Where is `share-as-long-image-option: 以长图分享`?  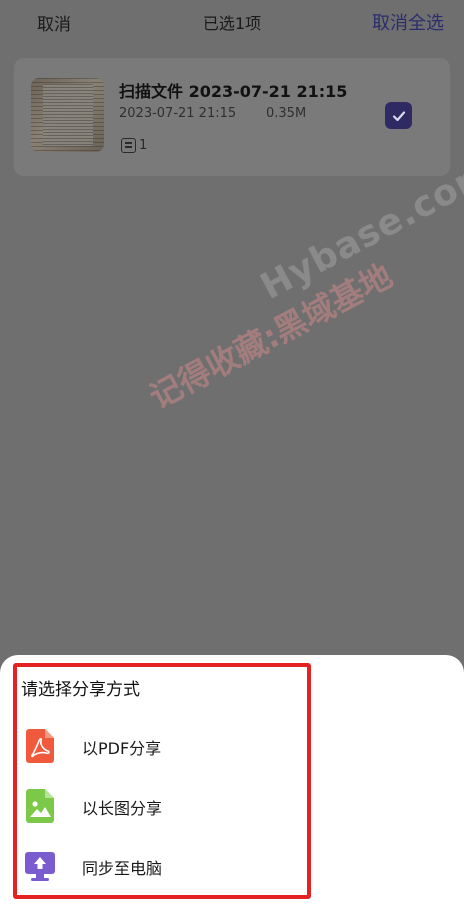 share-as-long-image-option: 以长图分享 is located at coordinates (154, 806).